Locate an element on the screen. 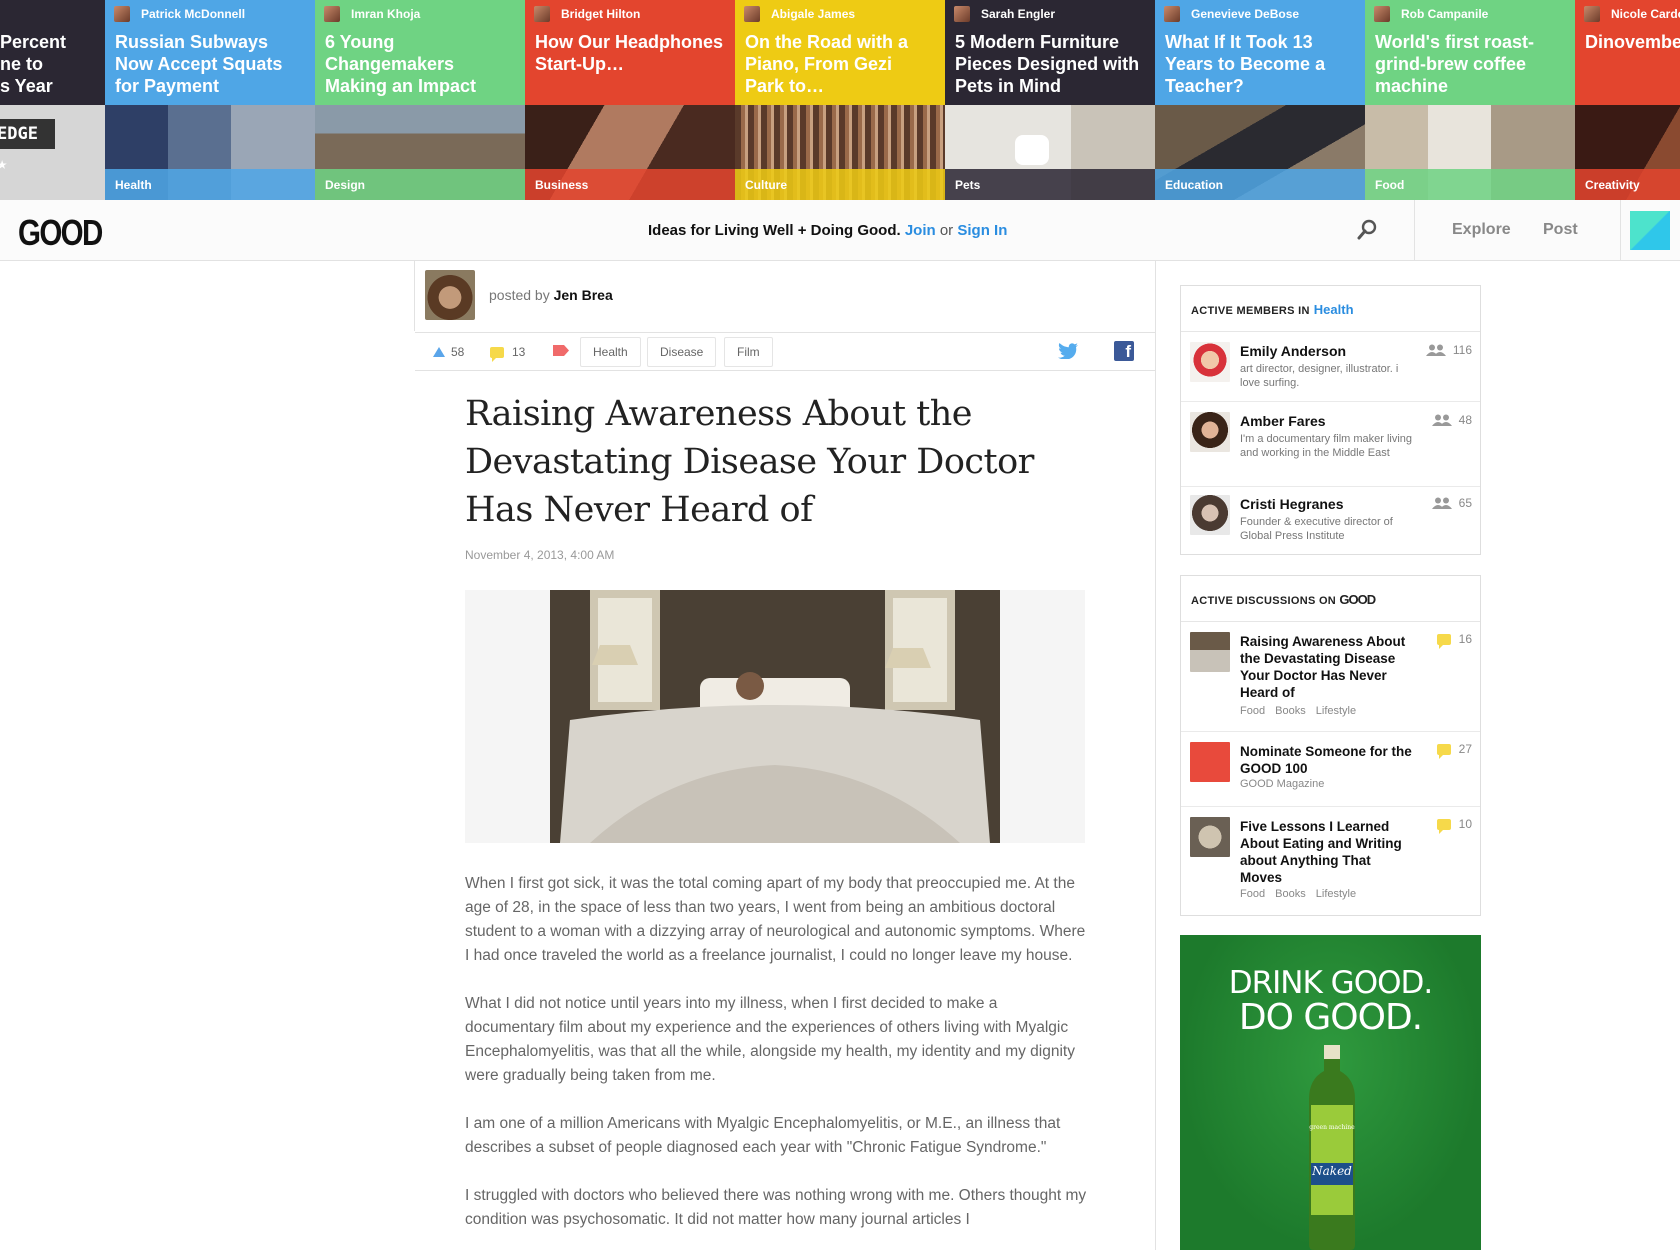  story-category: Education is located at coordinates (1194, 185).